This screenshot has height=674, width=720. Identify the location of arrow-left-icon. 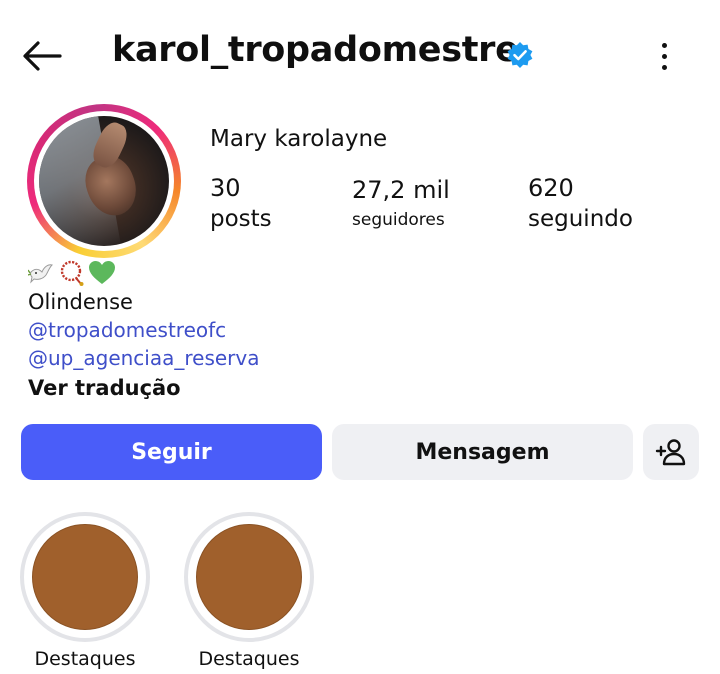
(42, 56).